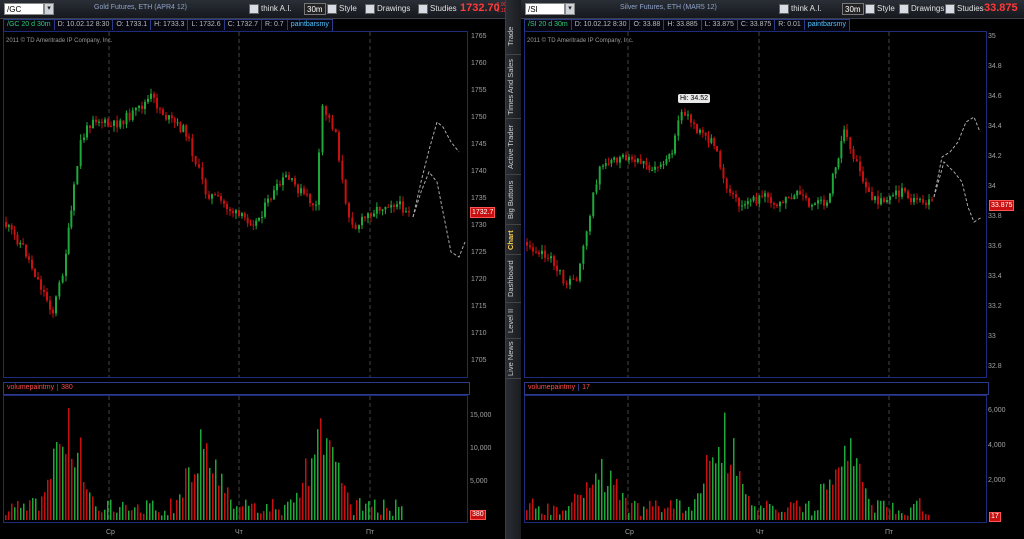  What do you see at coordinates (254, 8) in the screenshot?
I see `think-ai-icon` at bounding box center [254, 8].